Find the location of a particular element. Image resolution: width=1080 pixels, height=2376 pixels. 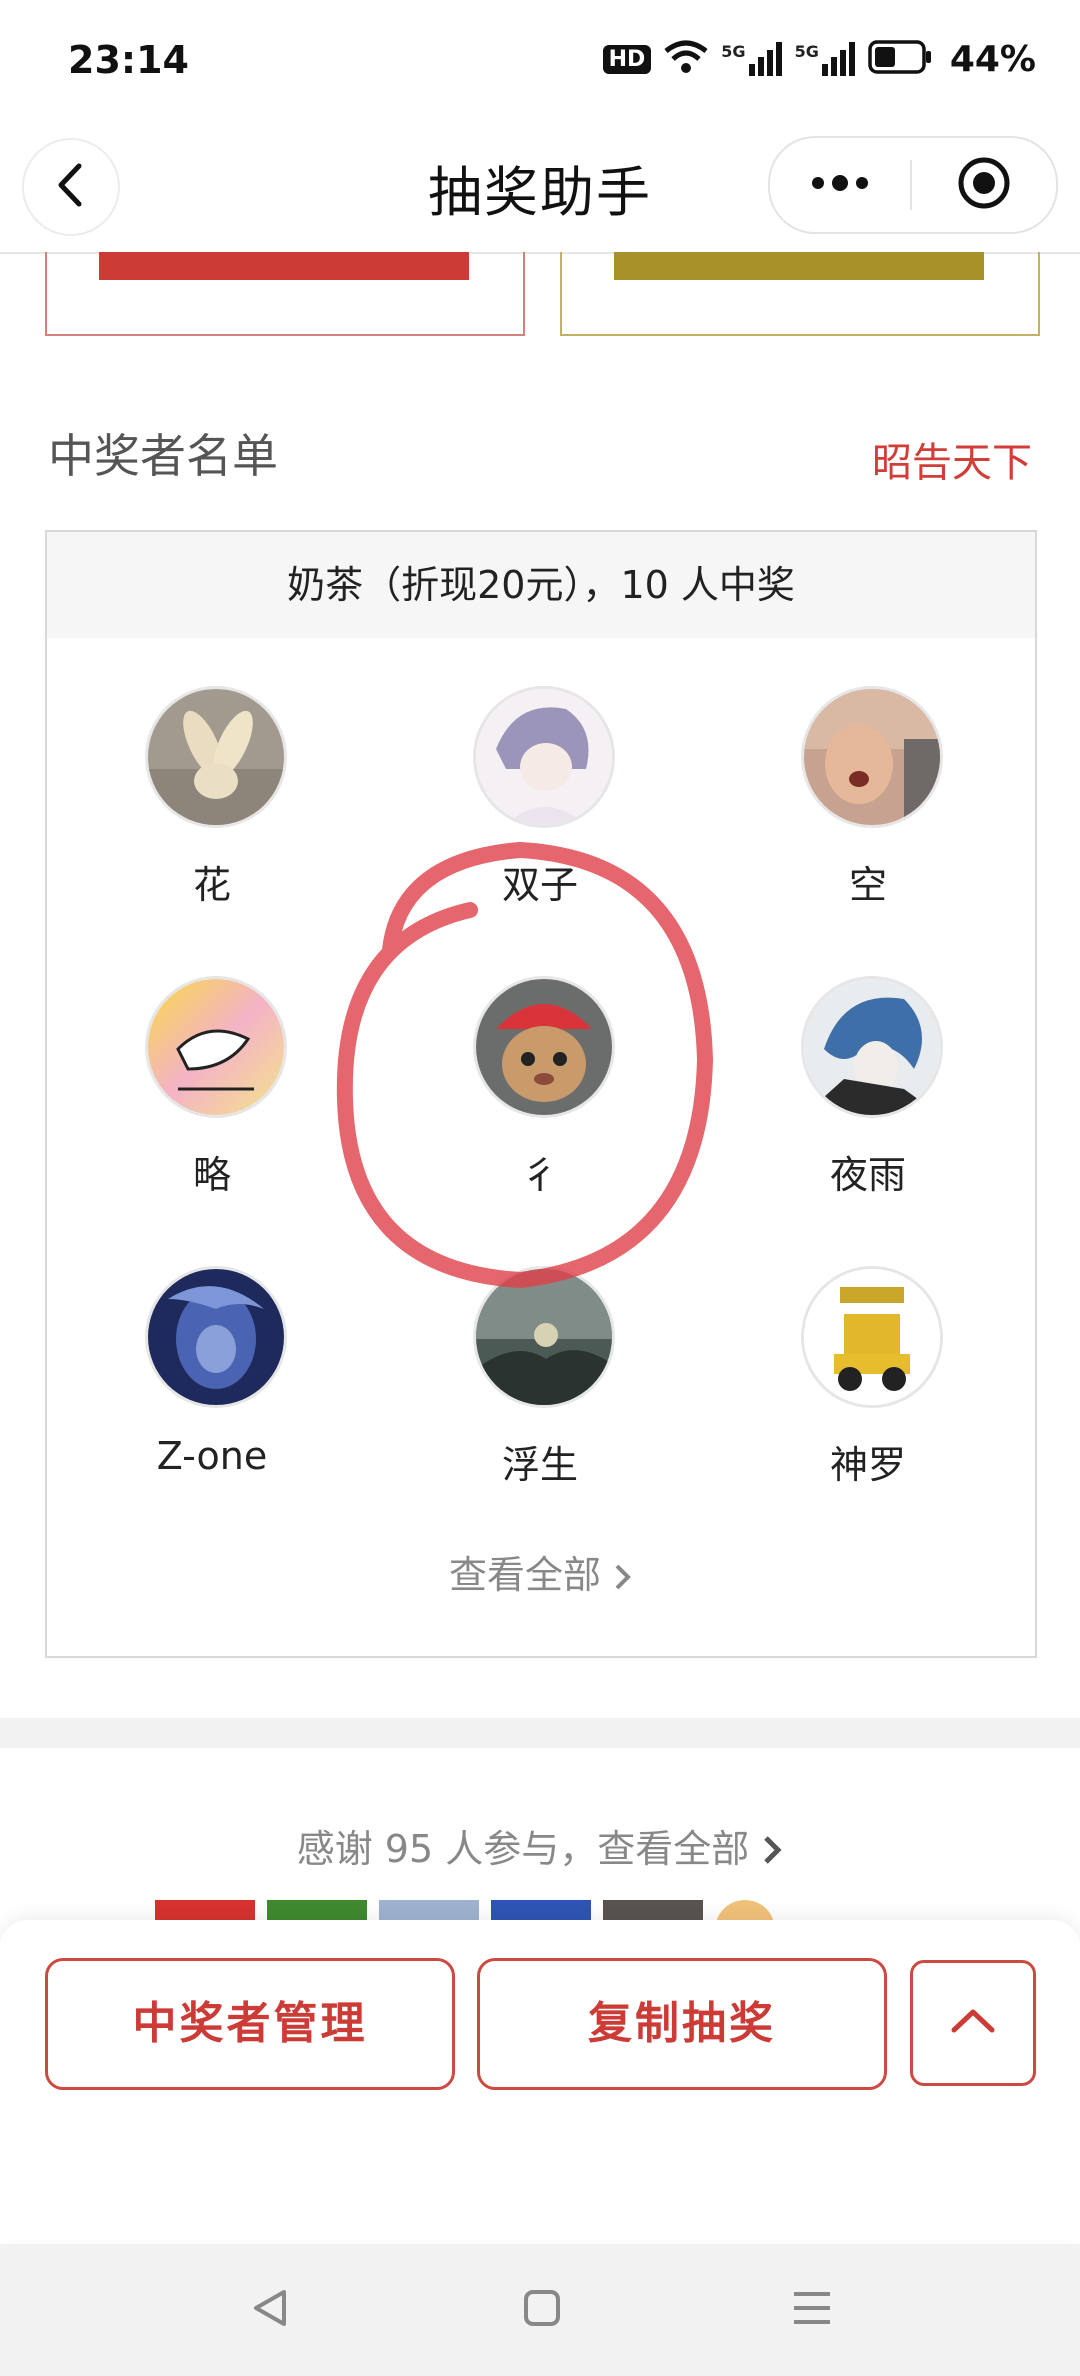

winner-name: Z-one is located at coordinates (212, 1456).